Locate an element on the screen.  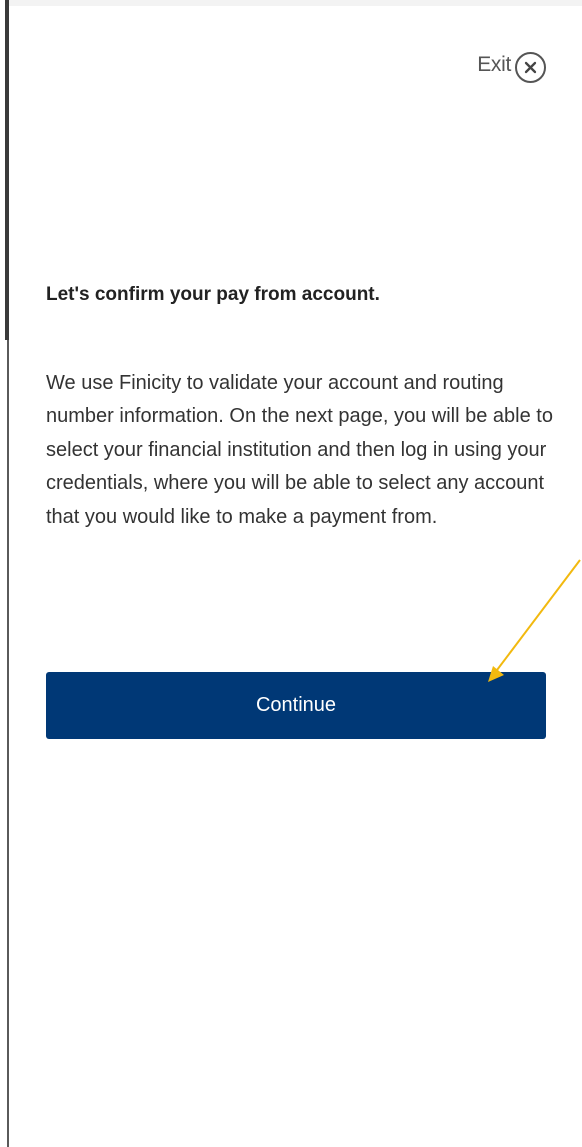
close-icon is located at coordinates (530, 67).